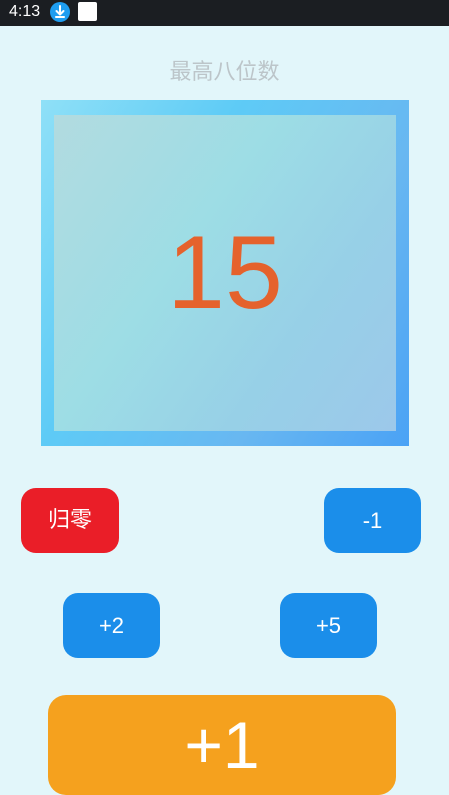 The height and width of the screenshot is (795, 449). I want to click on status-time: 4:13, so click(25, 11).